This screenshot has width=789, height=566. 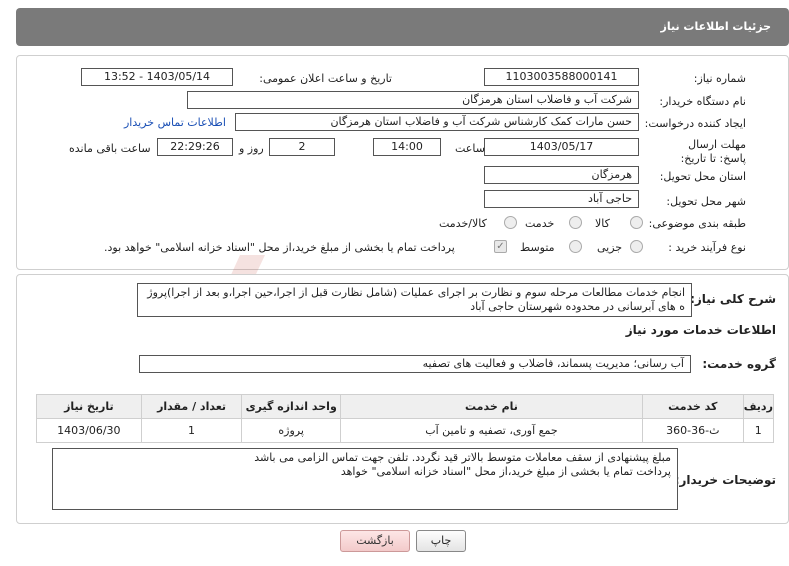 I want to click on page-header: جزئیات اطلاعات نیاز, so click(x=402, y=27).